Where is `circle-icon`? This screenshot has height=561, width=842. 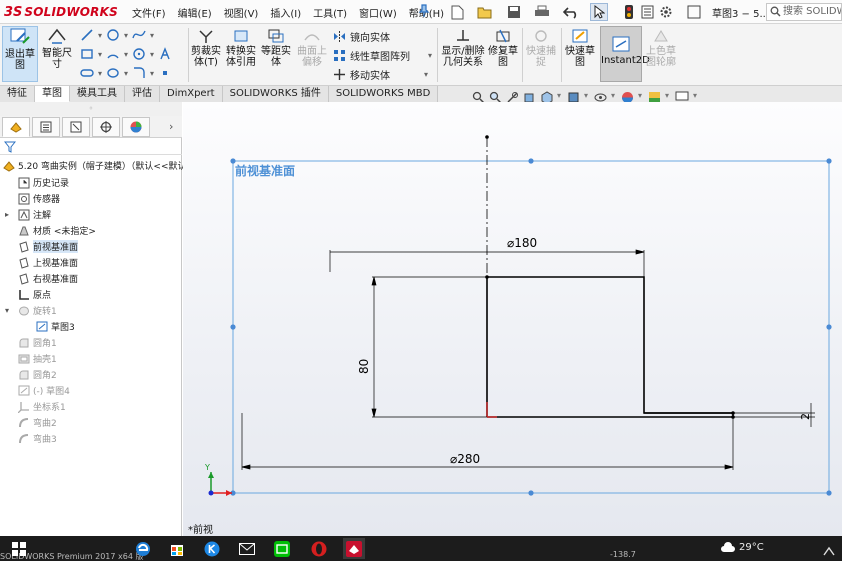 circle-icon is located at coordinates (113, 35).